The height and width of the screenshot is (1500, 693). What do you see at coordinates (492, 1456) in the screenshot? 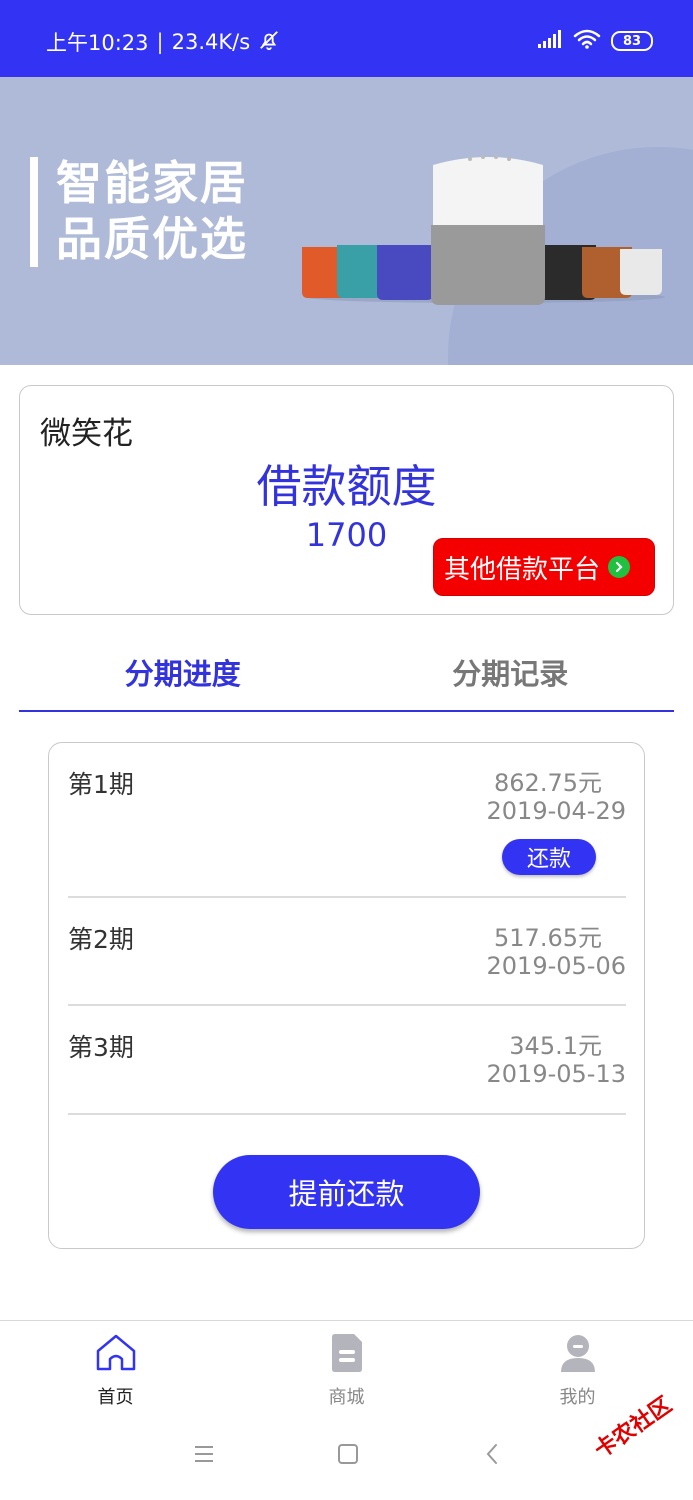
I see `back-icon` at bounding box center [492, 1456].